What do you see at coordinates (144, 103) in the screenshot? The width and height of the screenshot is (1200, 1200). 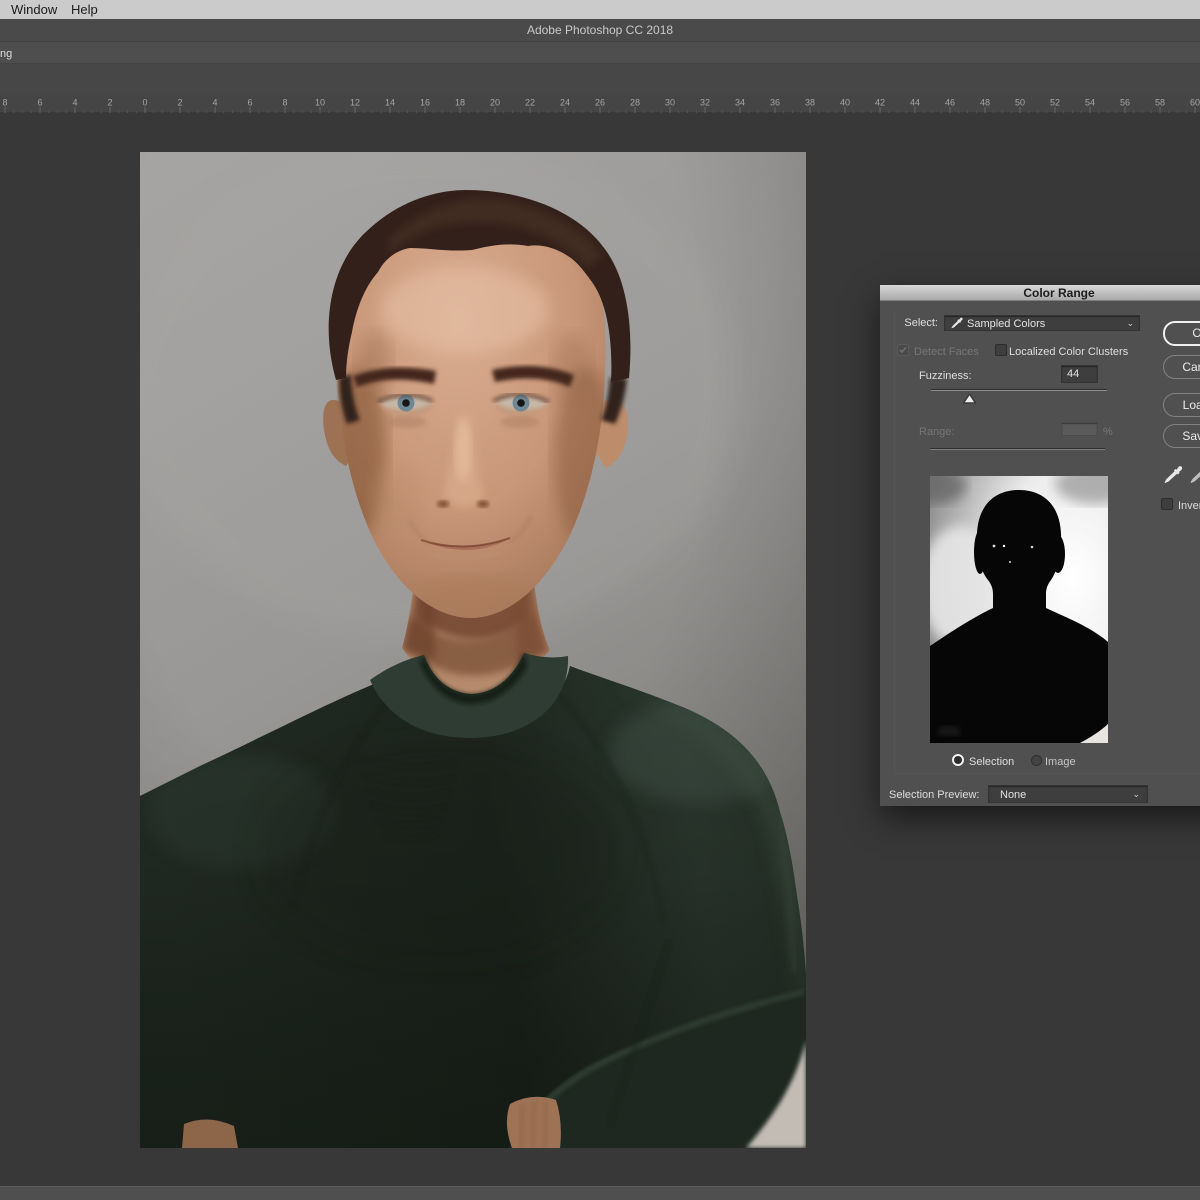 I see `svg-text: 0` at bounding box center [144, 103].